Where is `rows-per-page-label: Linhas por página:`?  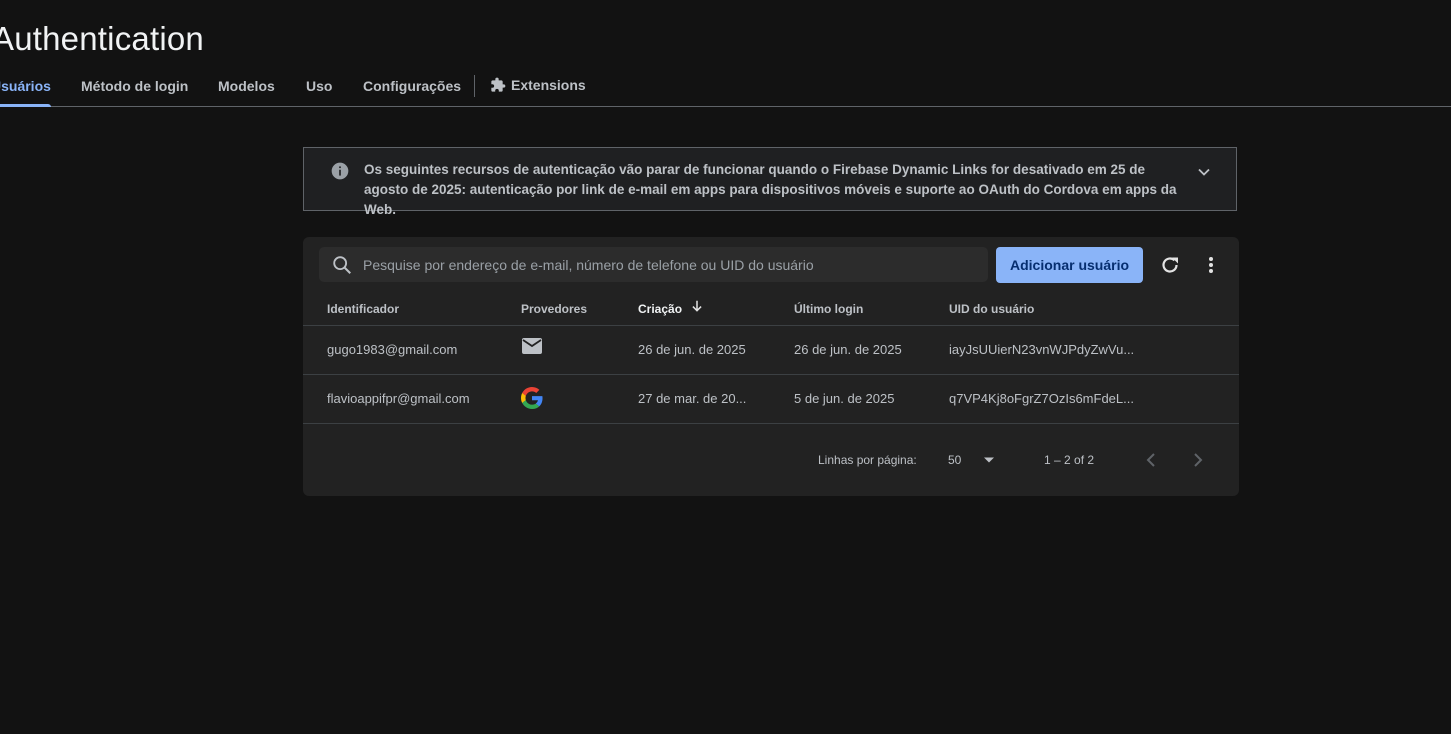 rows-per-page-label: Linhas por página: is located at coordinates (867, 460).